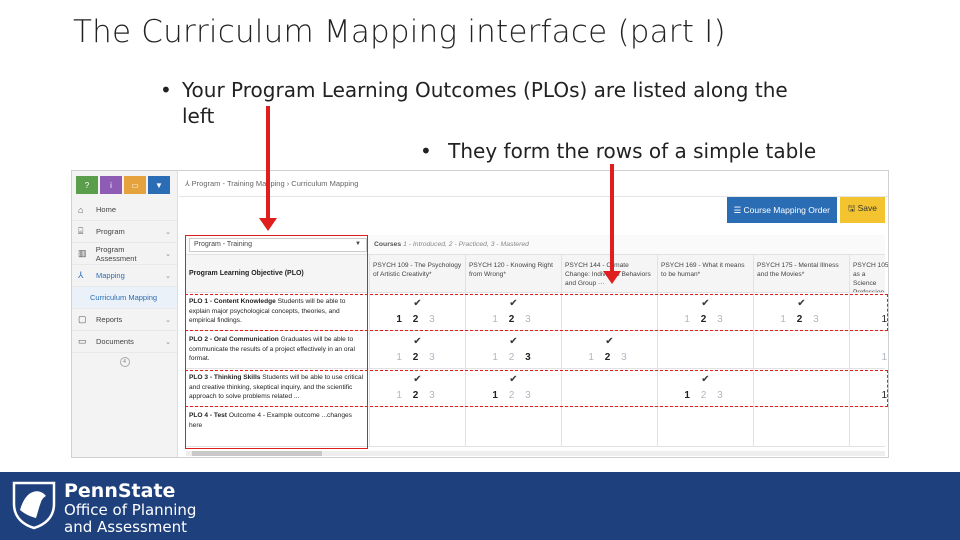  I want to click on sidebar-item-label: Curriculum Mapping, so click(124, 297).